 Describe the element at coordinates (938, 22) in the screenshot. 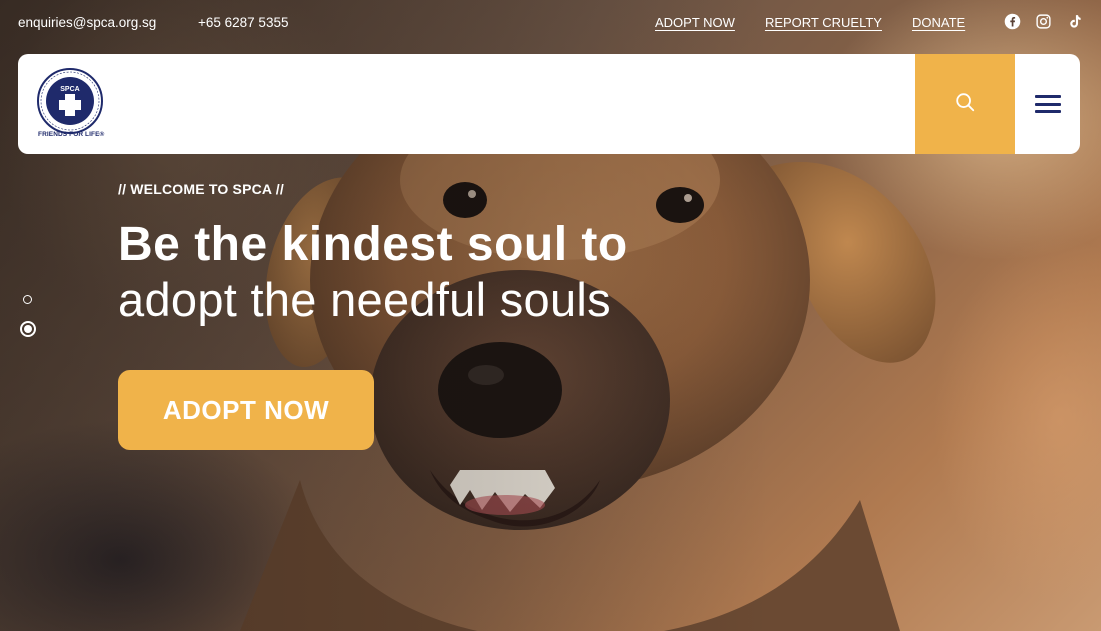

I see `donate-link: DONATE` at that location.